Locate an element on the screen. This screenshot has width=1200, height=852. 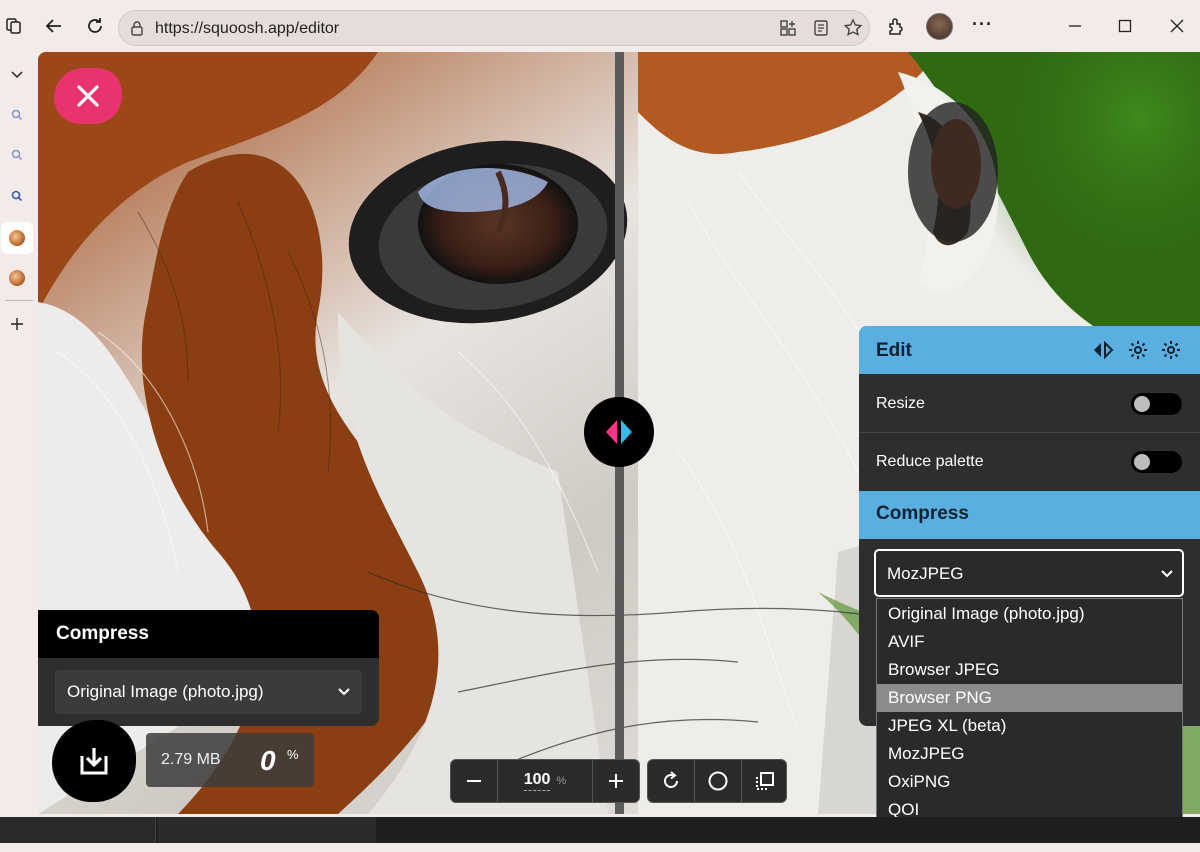
add-tab-icon is located at coordinates (17, 324).